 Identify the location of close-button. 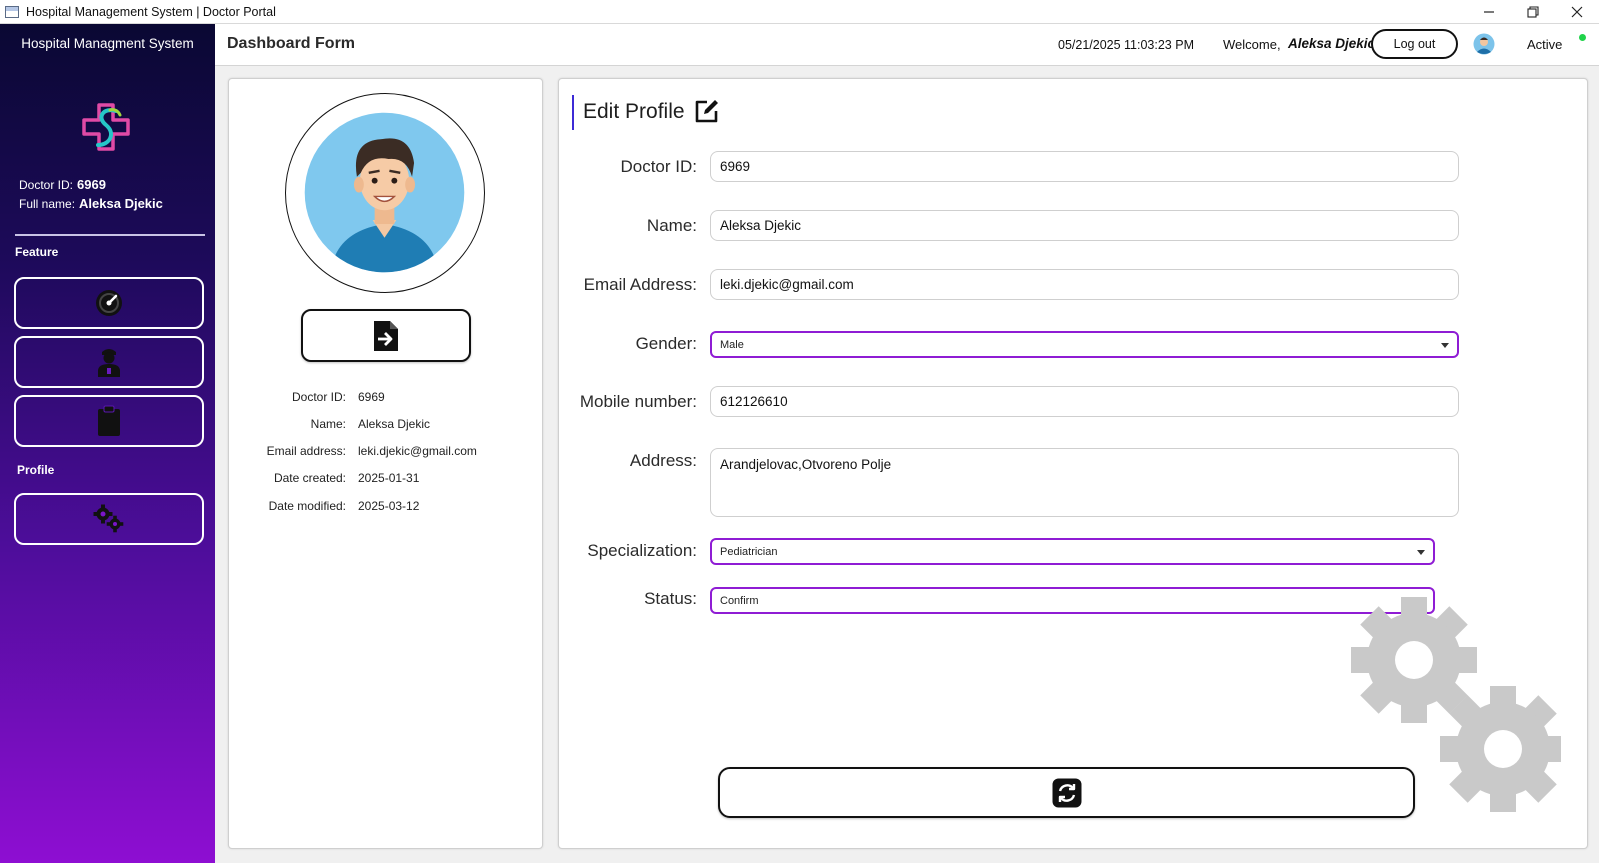
(1577, 12).